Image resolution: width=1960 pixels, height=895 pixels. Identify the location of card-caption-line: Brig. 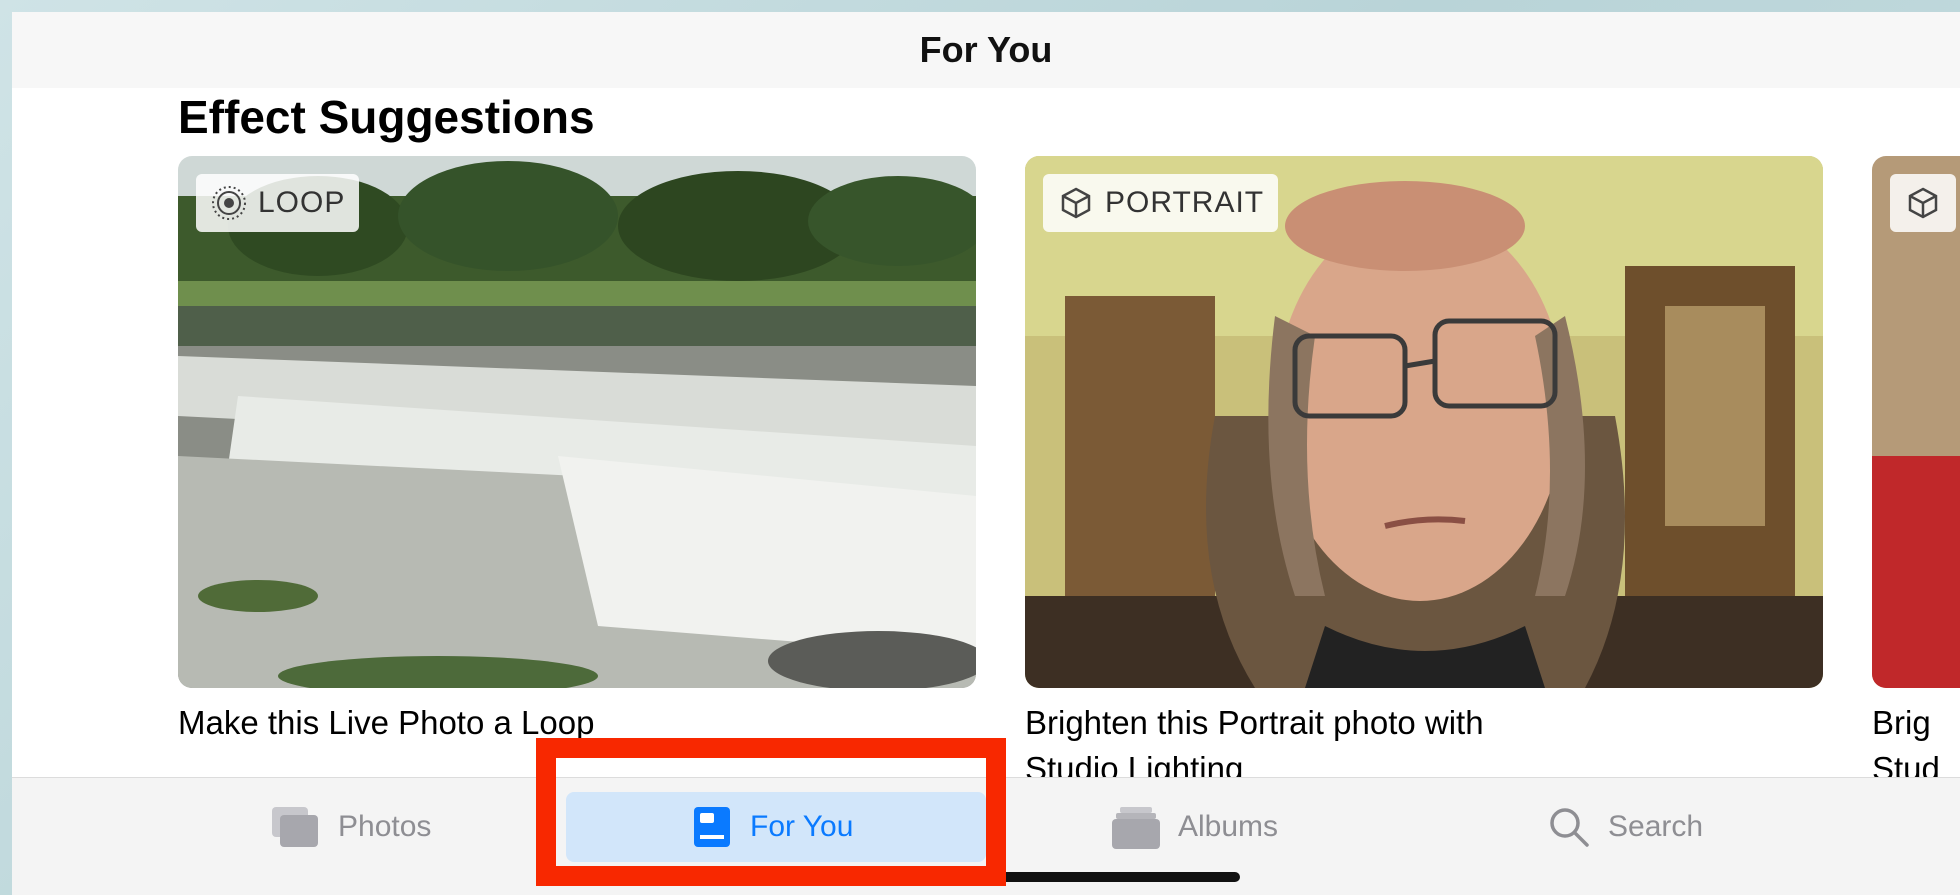
(1901, 722).